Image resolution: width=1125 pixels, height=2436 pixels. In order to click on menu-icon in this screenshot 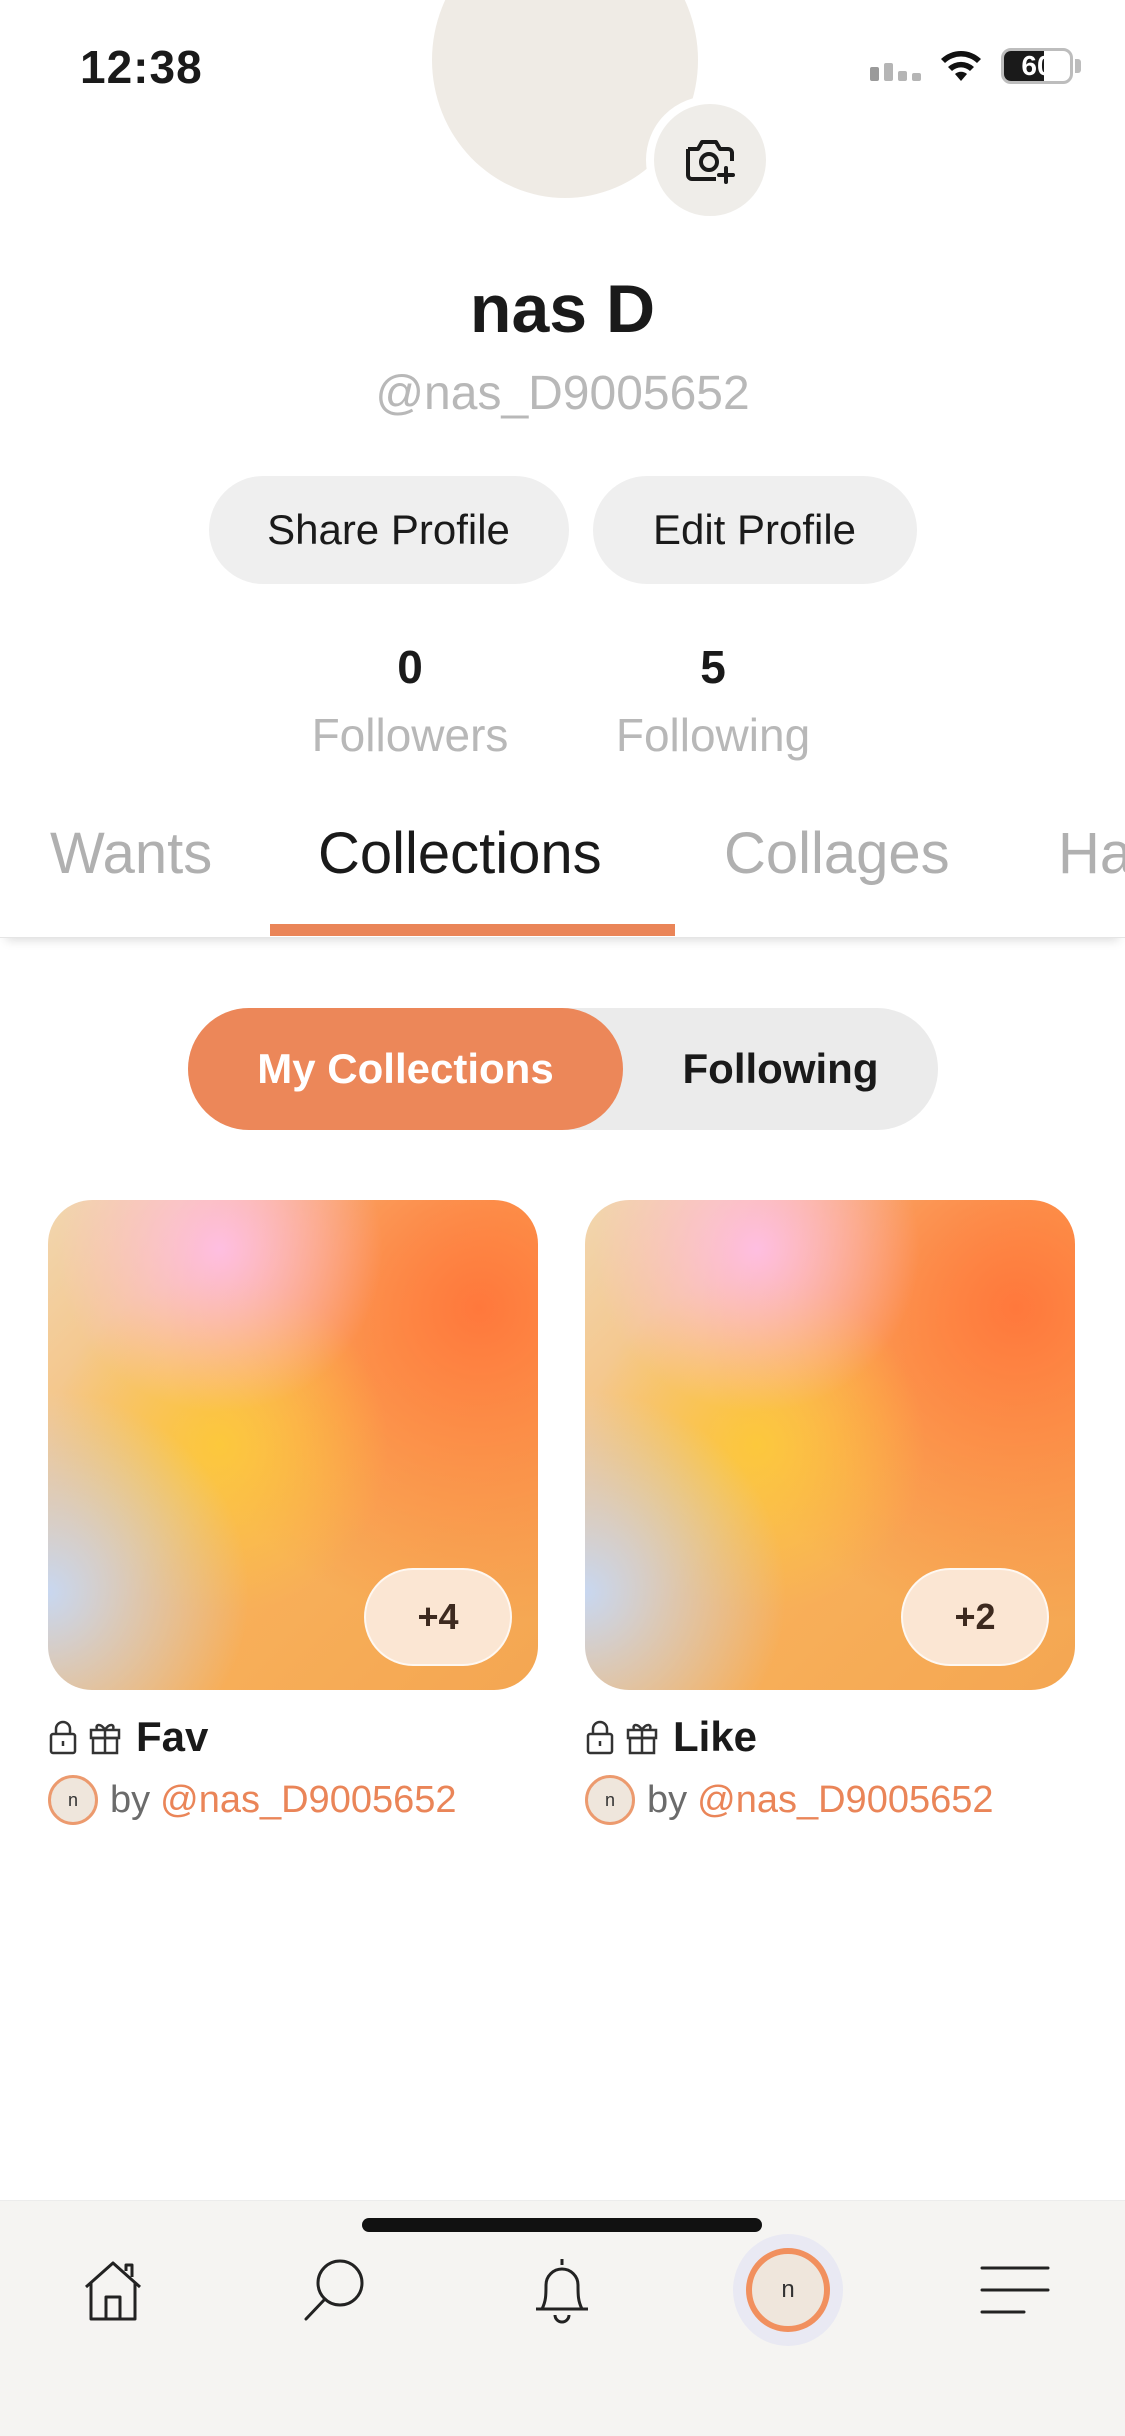, I will do `click(1015, 2290)`.